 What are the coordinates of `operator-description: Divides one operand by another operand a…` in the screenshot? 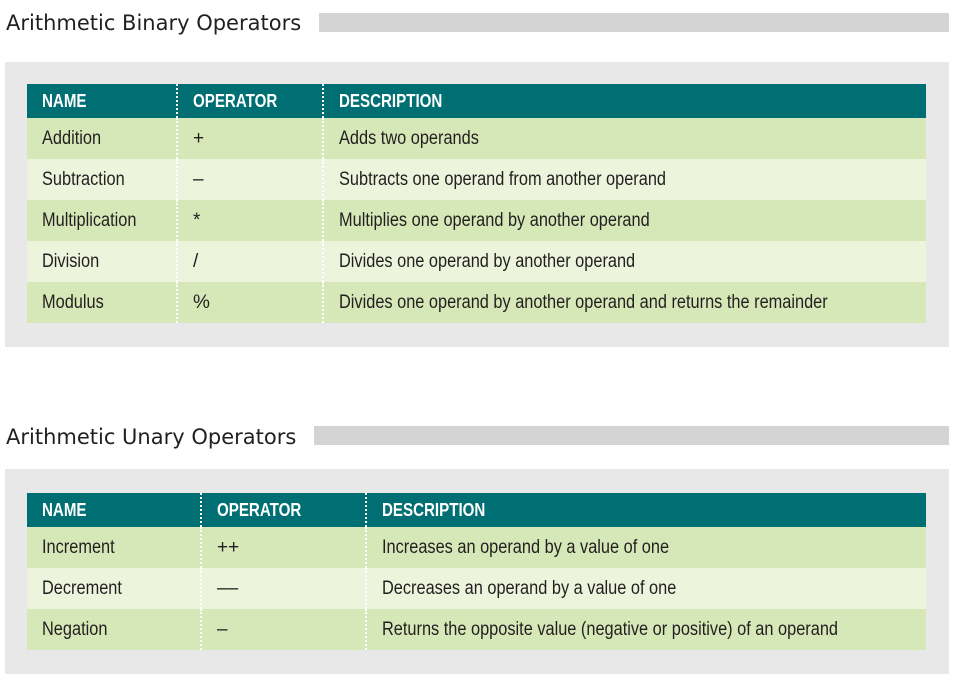 It's located at (624, 302).